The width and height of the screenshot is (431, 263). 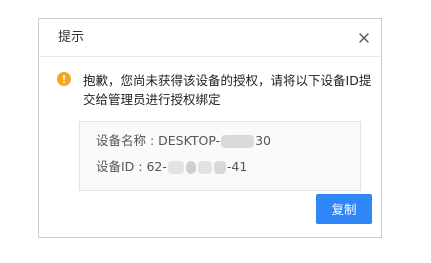 I want to click on copy-button: 复制, so click(x=344, y=209).